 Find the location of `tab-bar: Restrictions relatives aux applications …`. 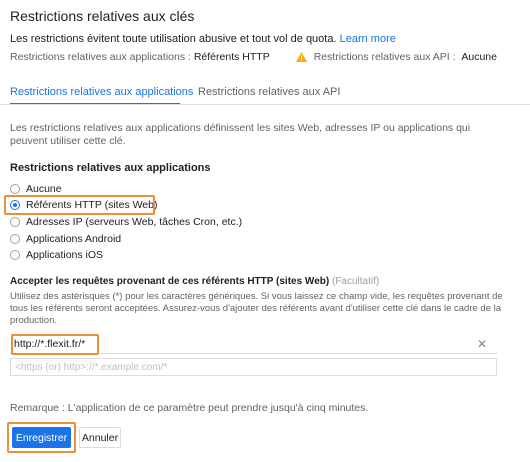

tab-bar: Restrictions relatives aux applications … is located at coordinates (265, 93).